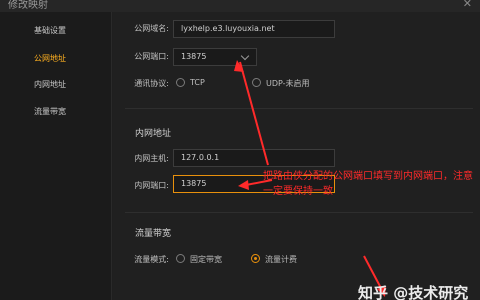  I want to click on arrow-line-to-public-port, so click(254, 113).